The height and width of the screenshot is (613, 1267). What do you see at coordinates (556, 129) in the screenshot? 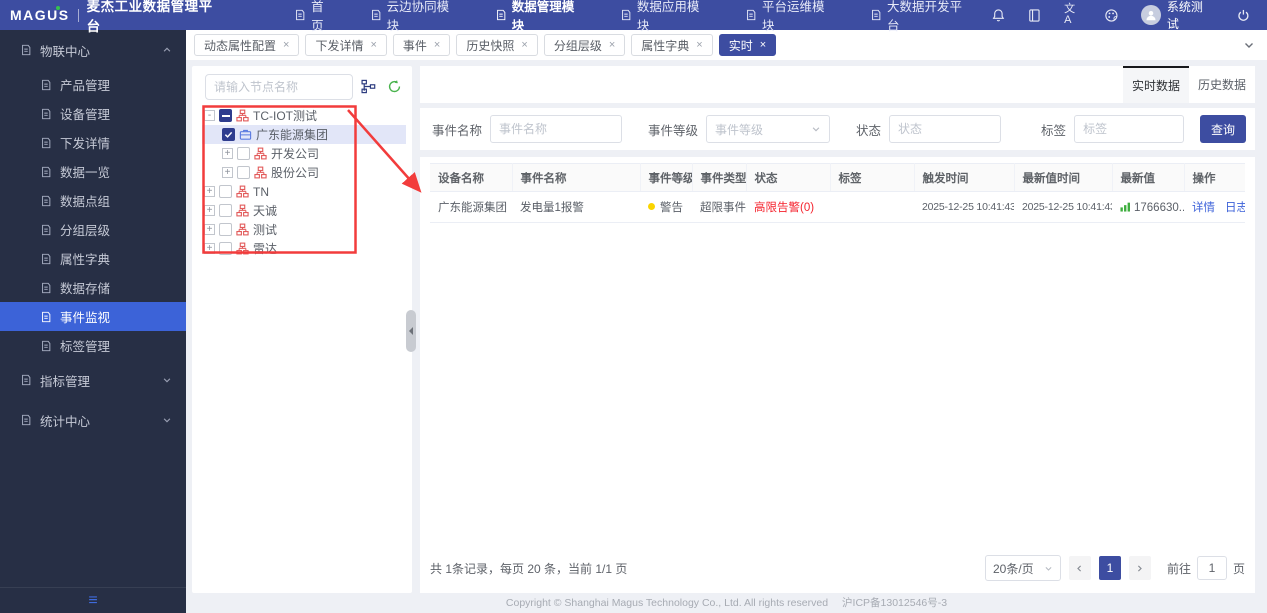
I see `event-name-input` at bounding box center [556, 129].